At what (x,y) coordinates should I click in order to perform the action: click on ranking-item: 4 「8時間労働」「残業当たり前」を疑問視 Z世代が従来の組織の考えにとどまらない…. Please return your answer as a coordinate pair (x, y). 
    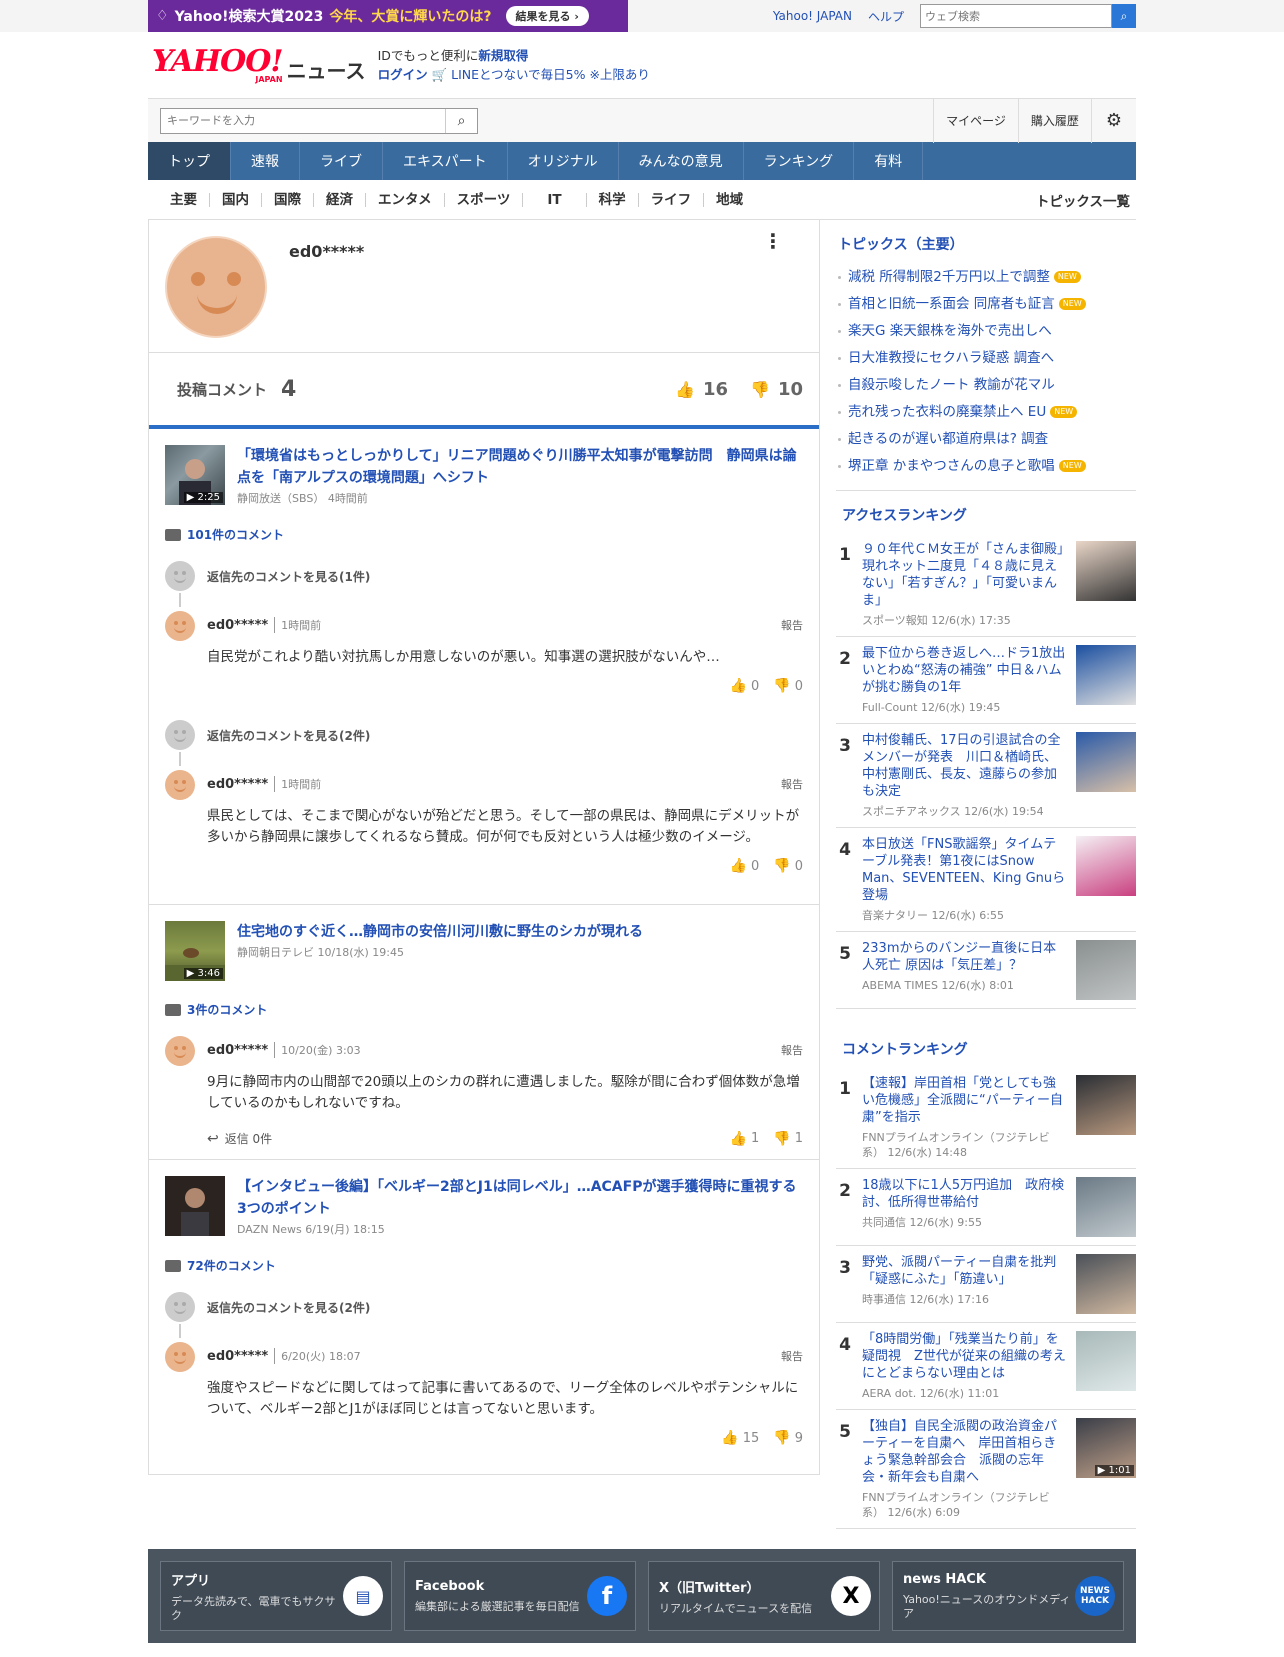
    Looking at the image, I should click on (986, 1366).